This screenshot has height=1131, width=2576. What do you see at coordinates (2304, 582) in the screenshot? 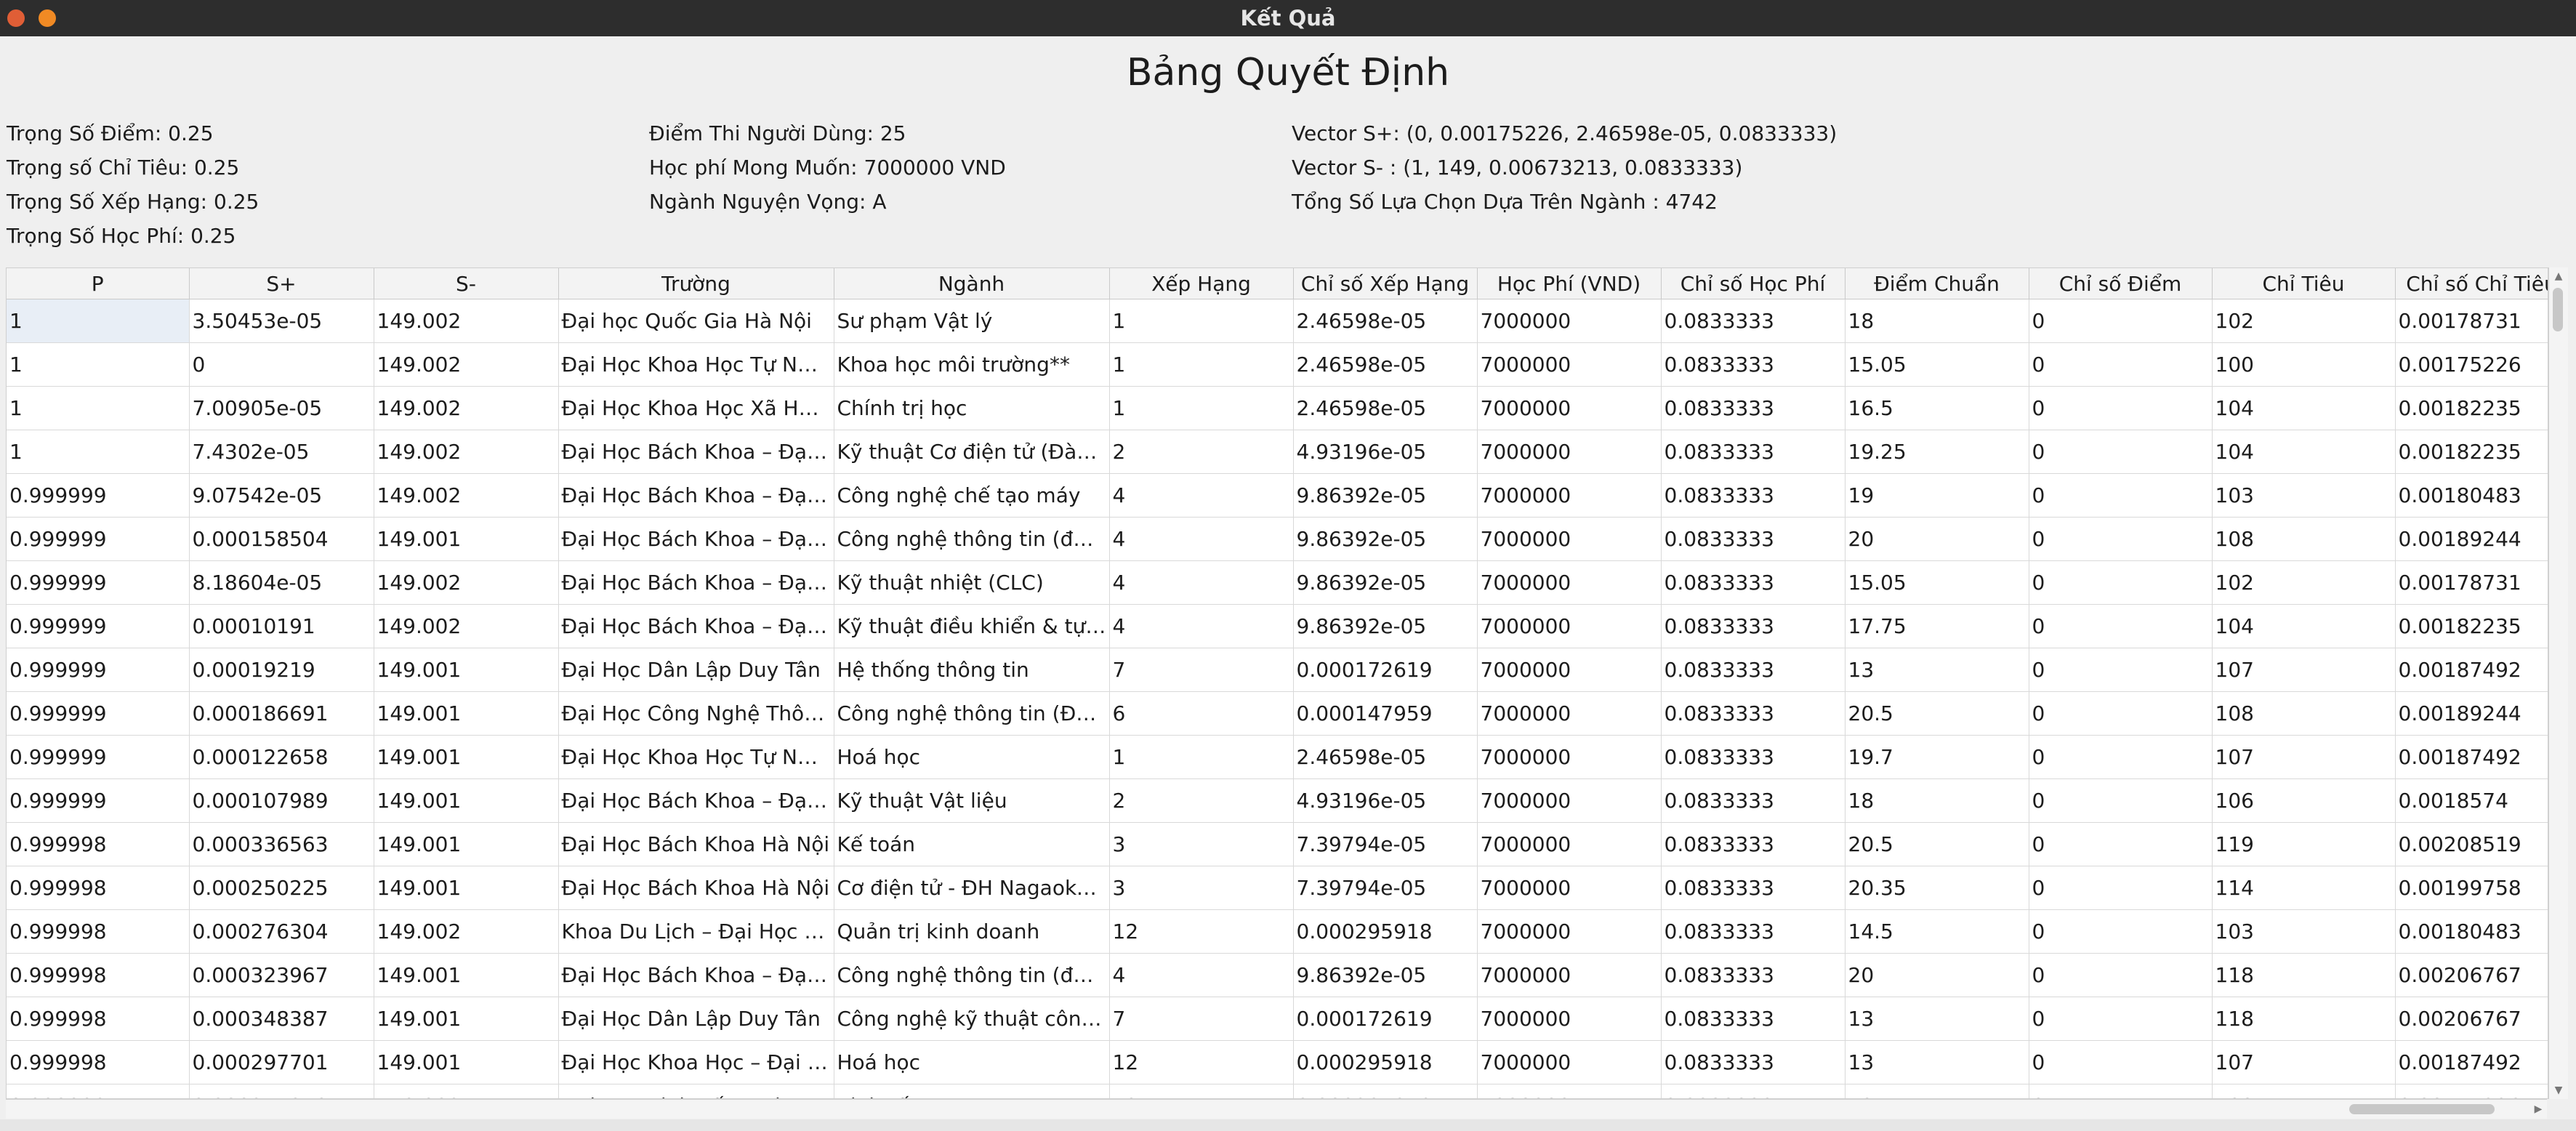
I see `table-cell: 102` at bounding box center [2304, 582].